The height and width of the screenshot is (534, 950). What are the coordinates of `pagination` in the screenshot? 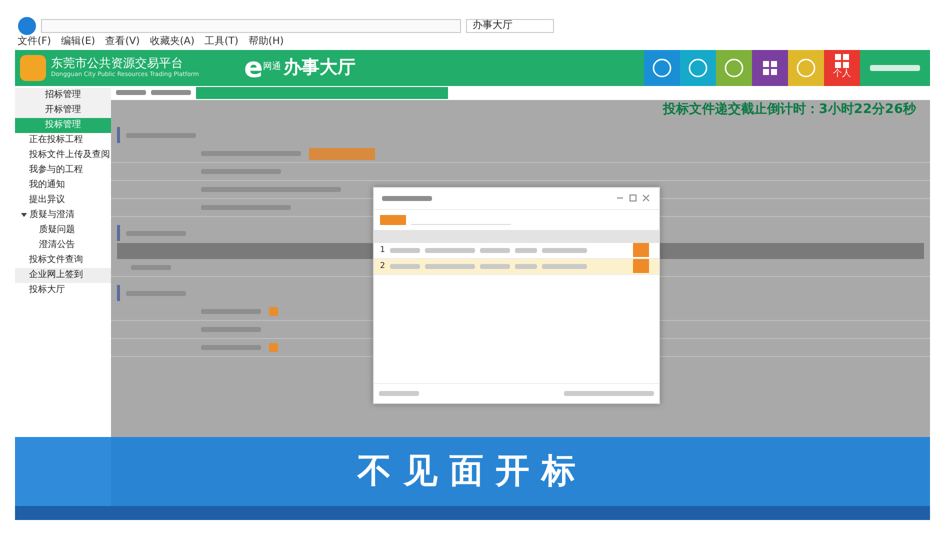 It's located at (609, 393).